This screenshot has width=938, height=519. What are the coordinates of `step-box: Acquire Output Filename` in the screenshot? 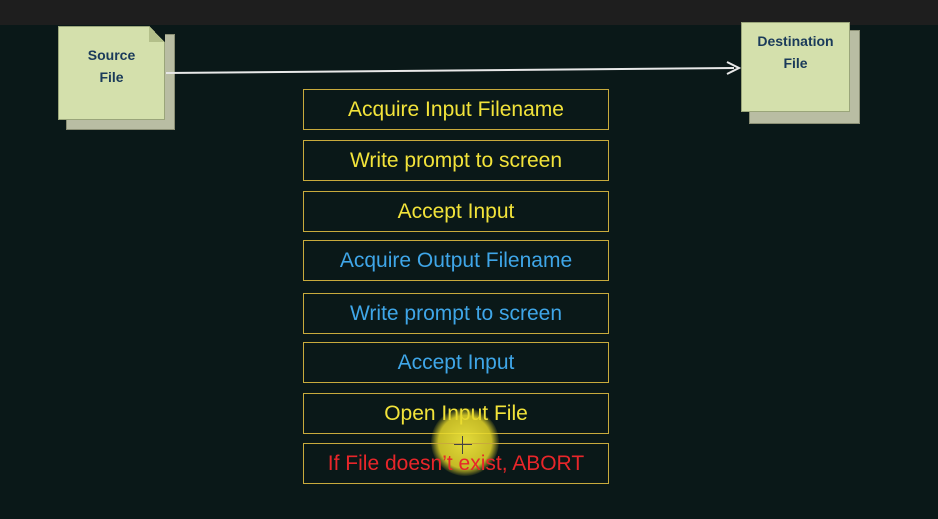 It's located at (456, 260).